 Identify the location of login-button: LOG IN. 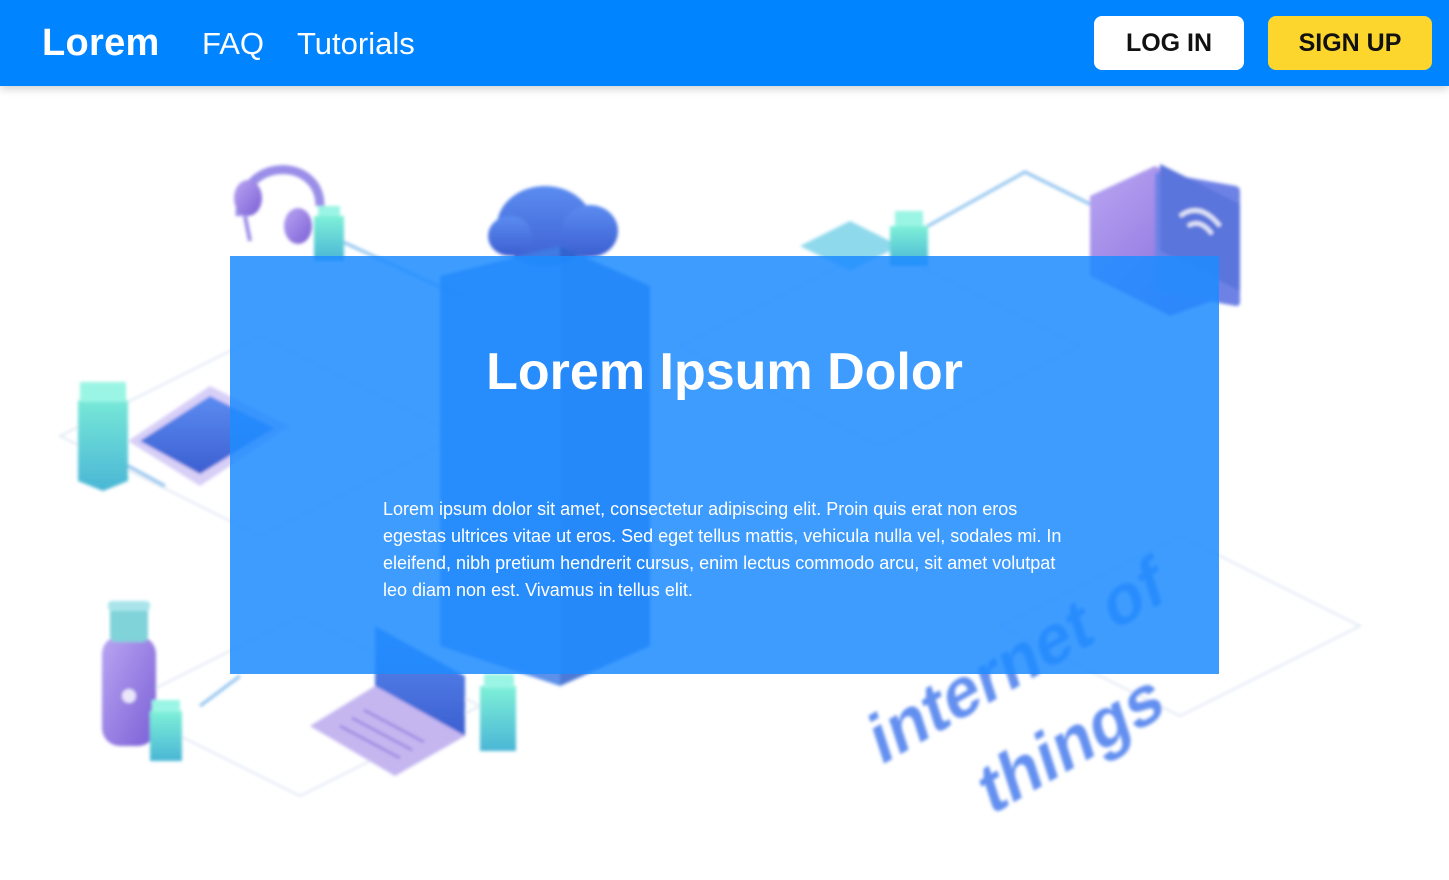
(1169, 43).